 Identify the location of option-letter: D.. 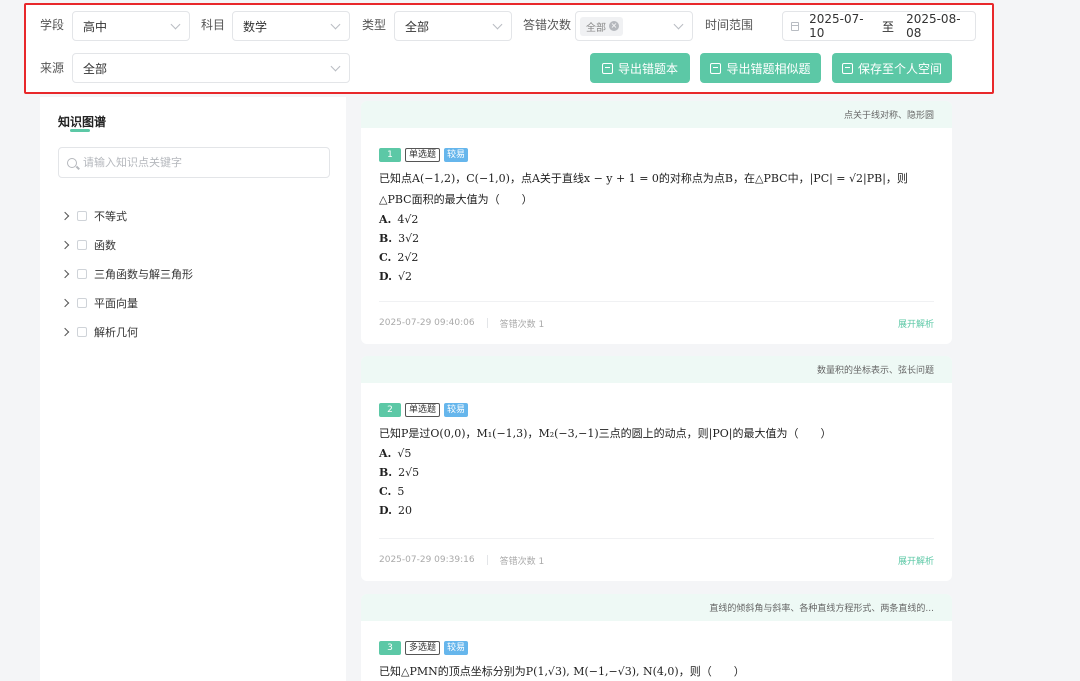
(385, 510).